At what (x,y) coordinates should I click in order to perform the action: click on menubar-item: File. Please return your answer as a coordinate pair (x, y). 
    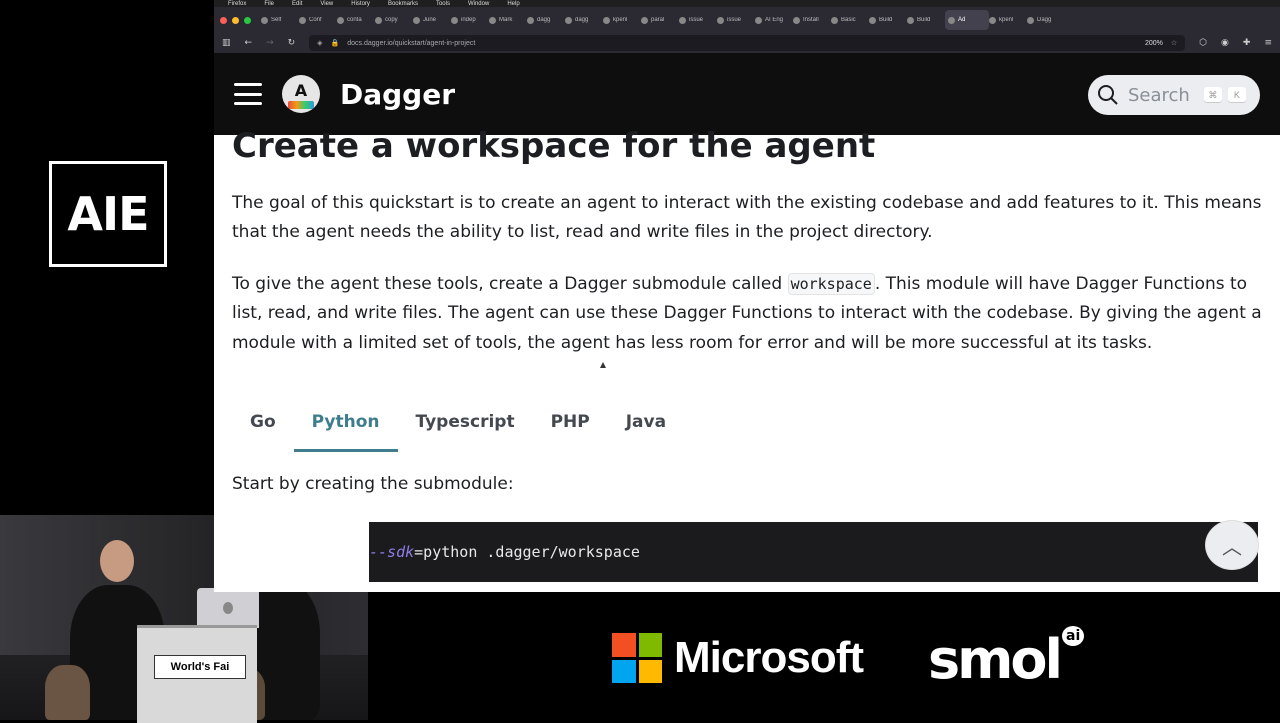
    Looking at the image, I should click on (269, 4).